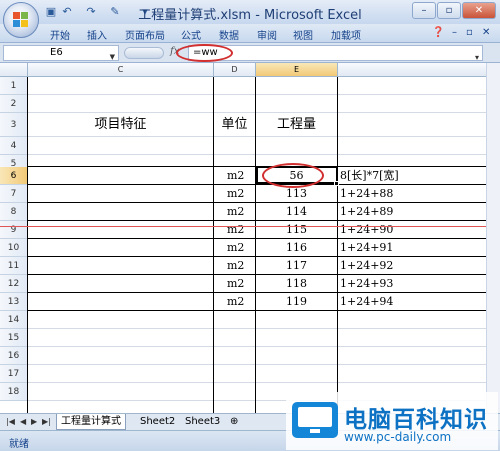  I want to click on row-header-selected: 6, so click(14, 176).